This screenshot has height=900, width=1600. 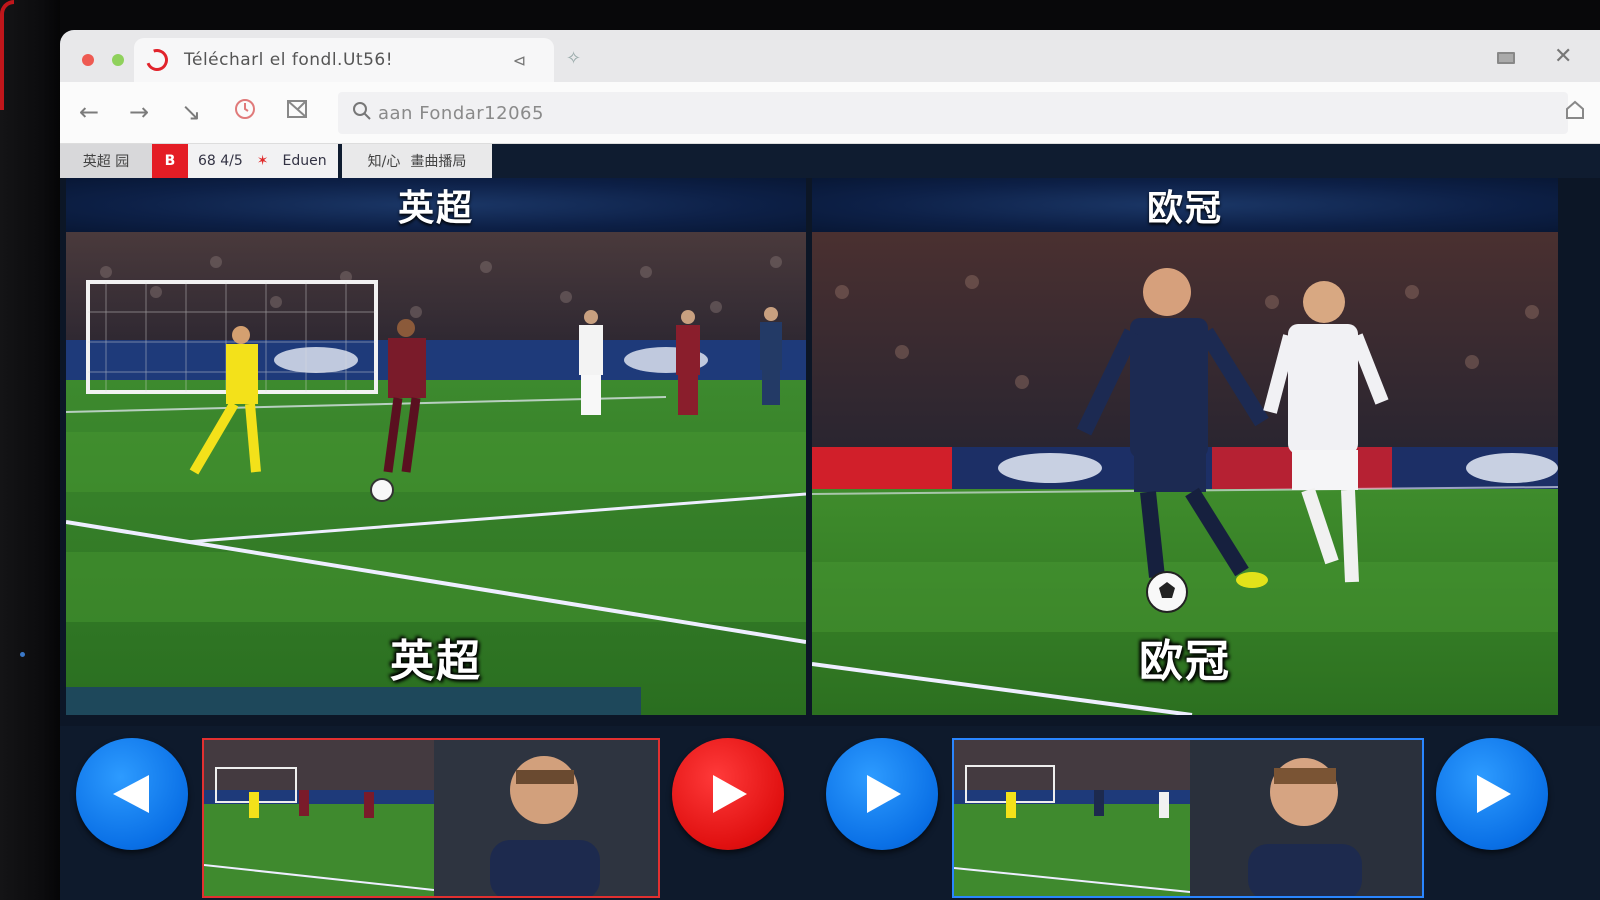 What do you see at coordinates (1506, 59) in the screenshot?
I see `window-restore-icon` at bounding box center [1506, 59].